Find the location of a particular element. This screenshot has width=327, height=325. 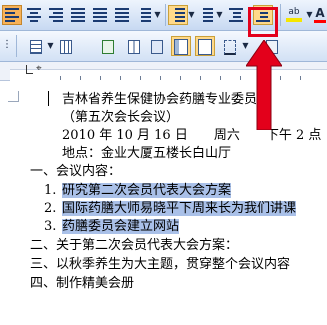

list-item-3: 药膳委员会建立网站 is located at coordinates (121, 226).